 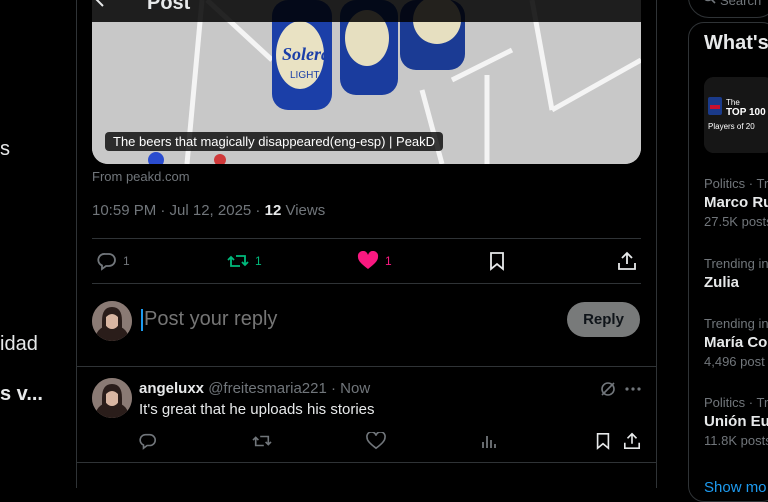 What do you see at coordinates (736, 183) in the screenshot?
I see `trend-category: Politics · Tre` at bounding box center [736, 183].